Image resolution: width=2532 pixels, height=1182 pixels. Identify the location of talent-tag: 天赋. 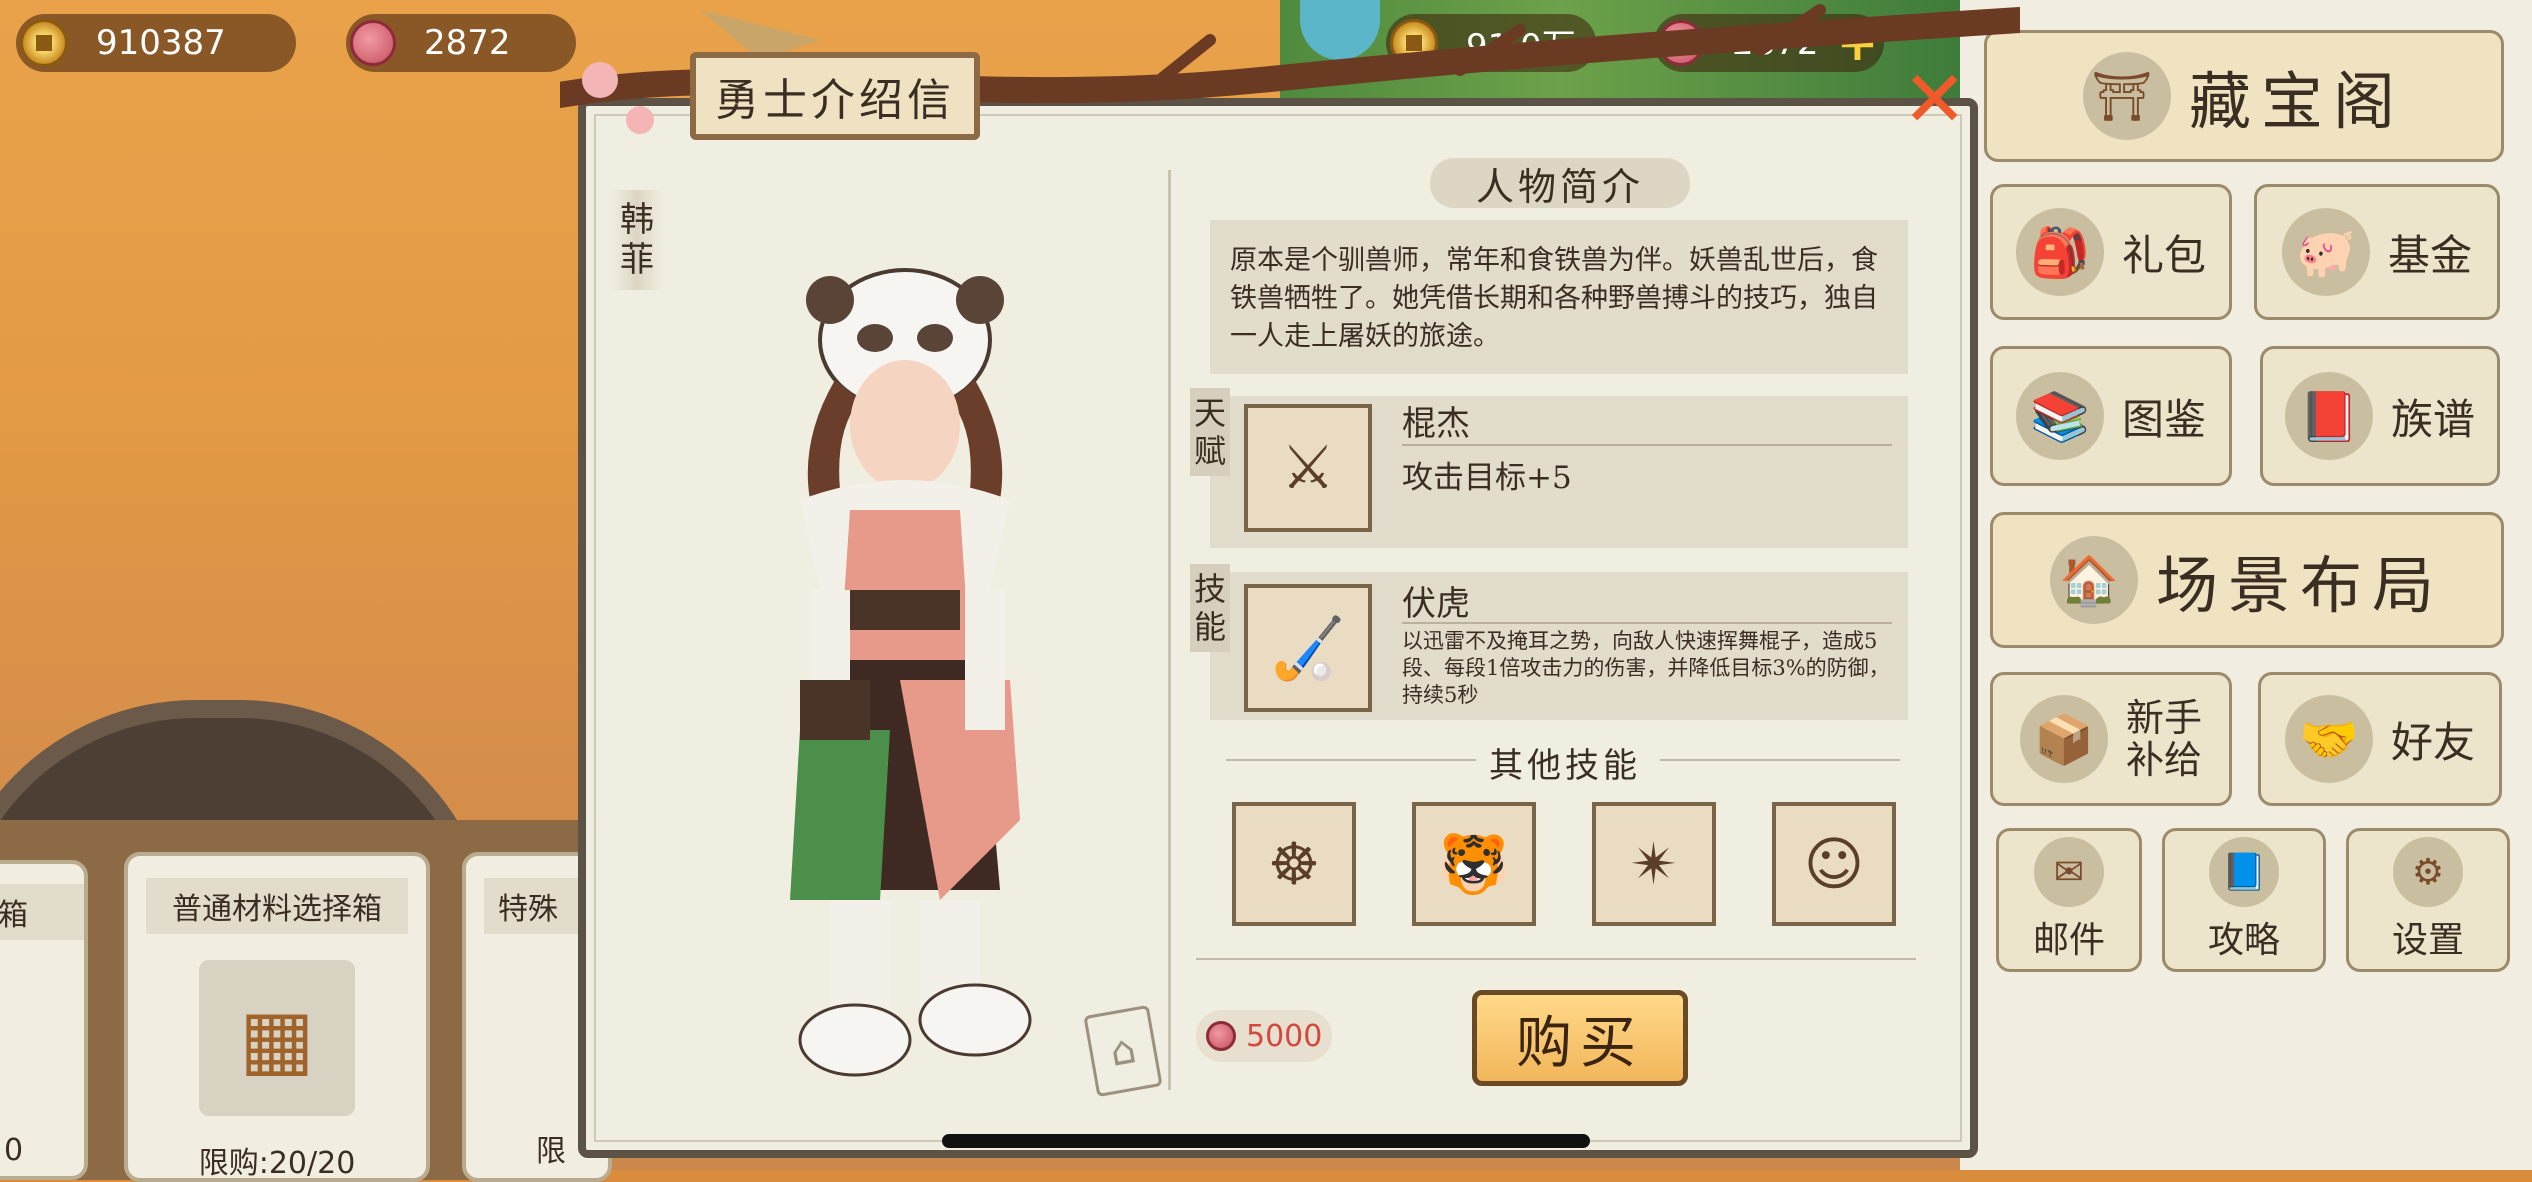
(1210, 432).